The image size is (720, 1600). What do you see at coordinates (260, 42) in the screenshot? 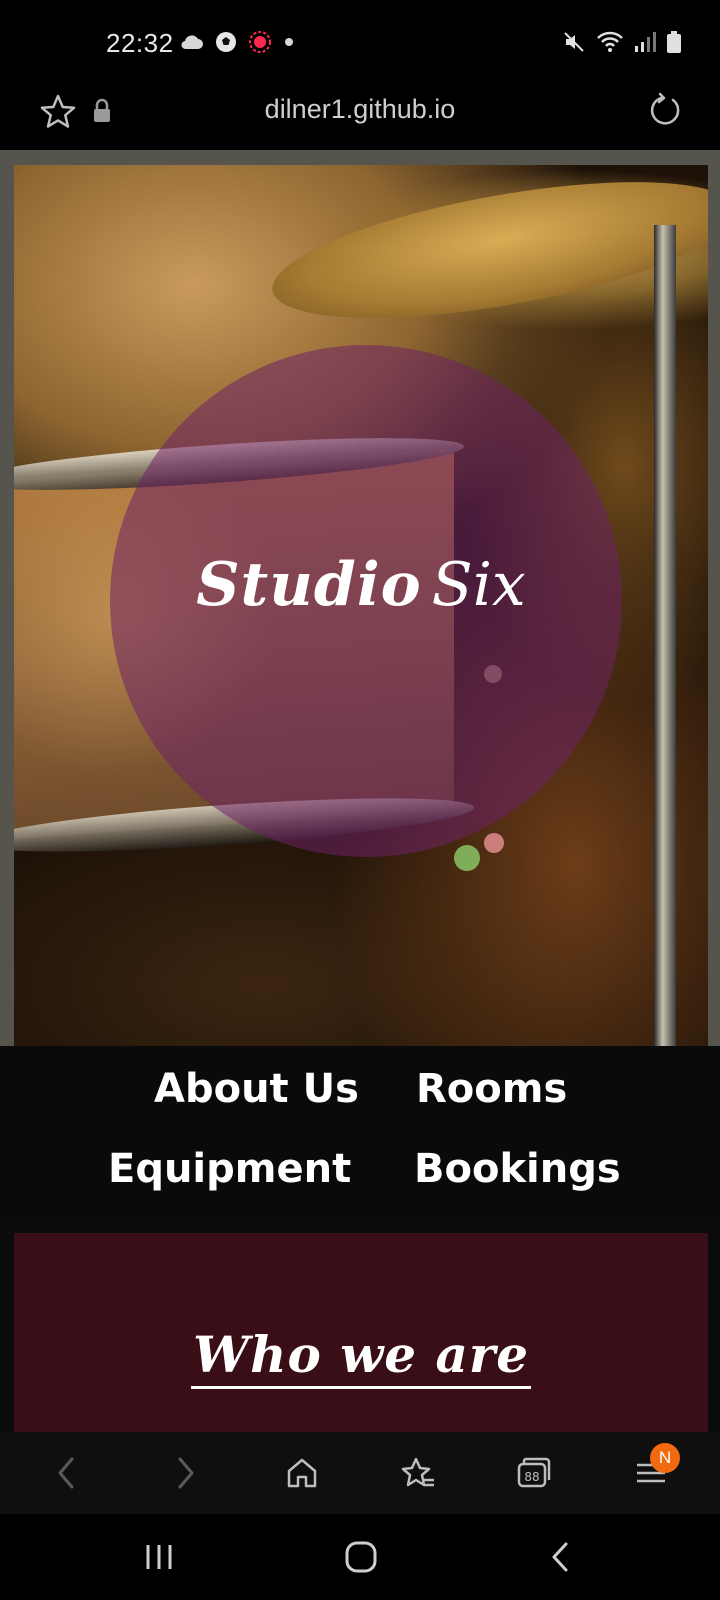
I see `recording-icon` at bounding box center [260, 42].